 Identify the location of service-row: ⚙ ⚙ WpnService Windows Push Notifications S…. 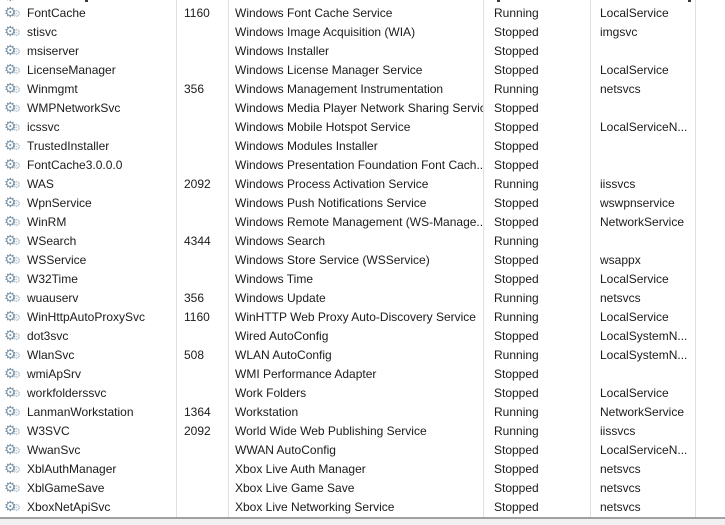
(362, 203).